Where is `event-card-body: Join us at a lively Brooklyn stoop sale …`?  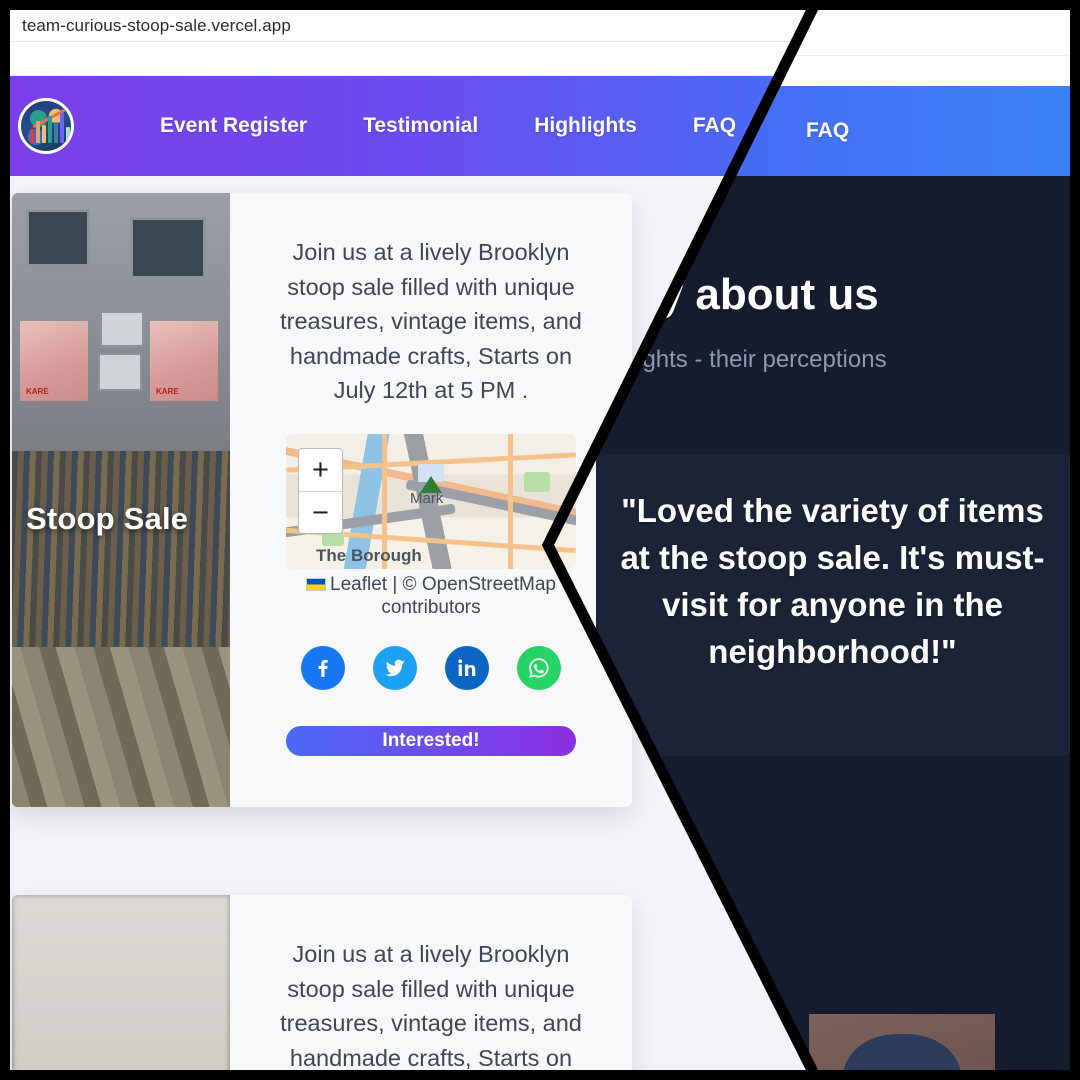 event-card-body: Join us at a lively Brooklyn stoop sale … is located at coordinates (431, 982).